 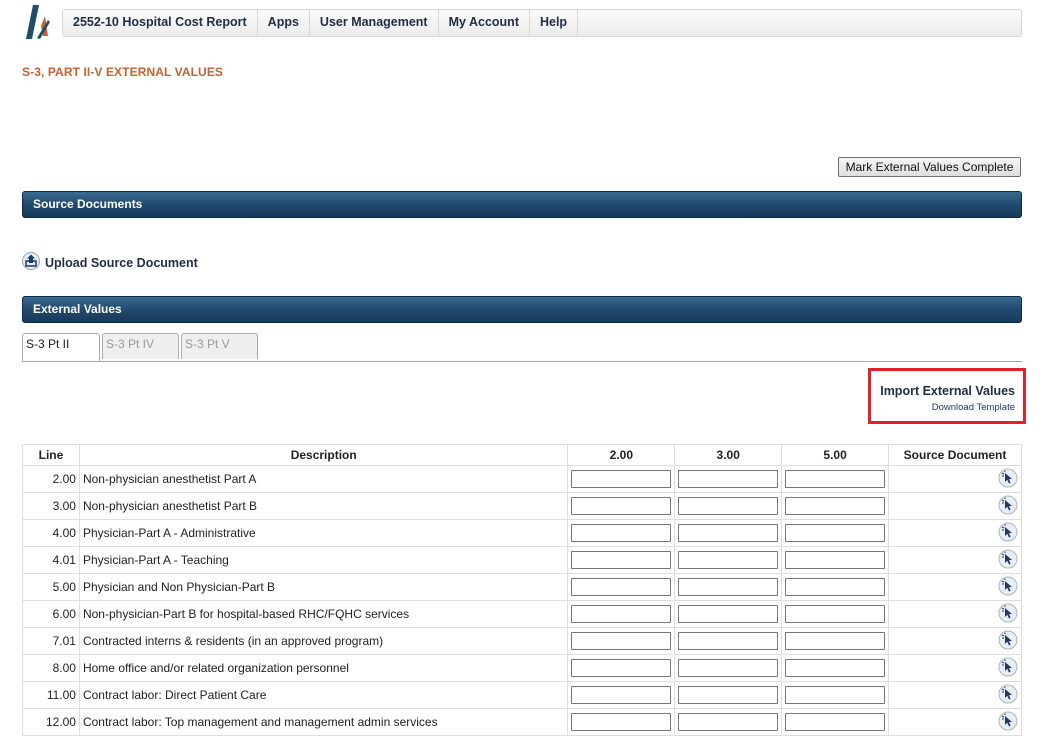 I want to click on table-row: 4.00 Physician-Part A - Administrative, so click(x=522, y=533).